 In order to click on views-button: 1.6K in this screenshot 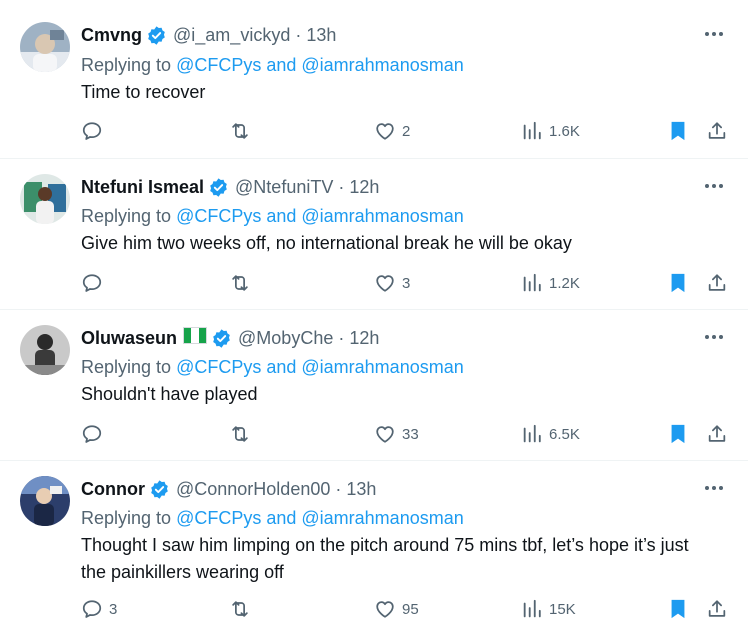, I will do `click(550, 131)`.